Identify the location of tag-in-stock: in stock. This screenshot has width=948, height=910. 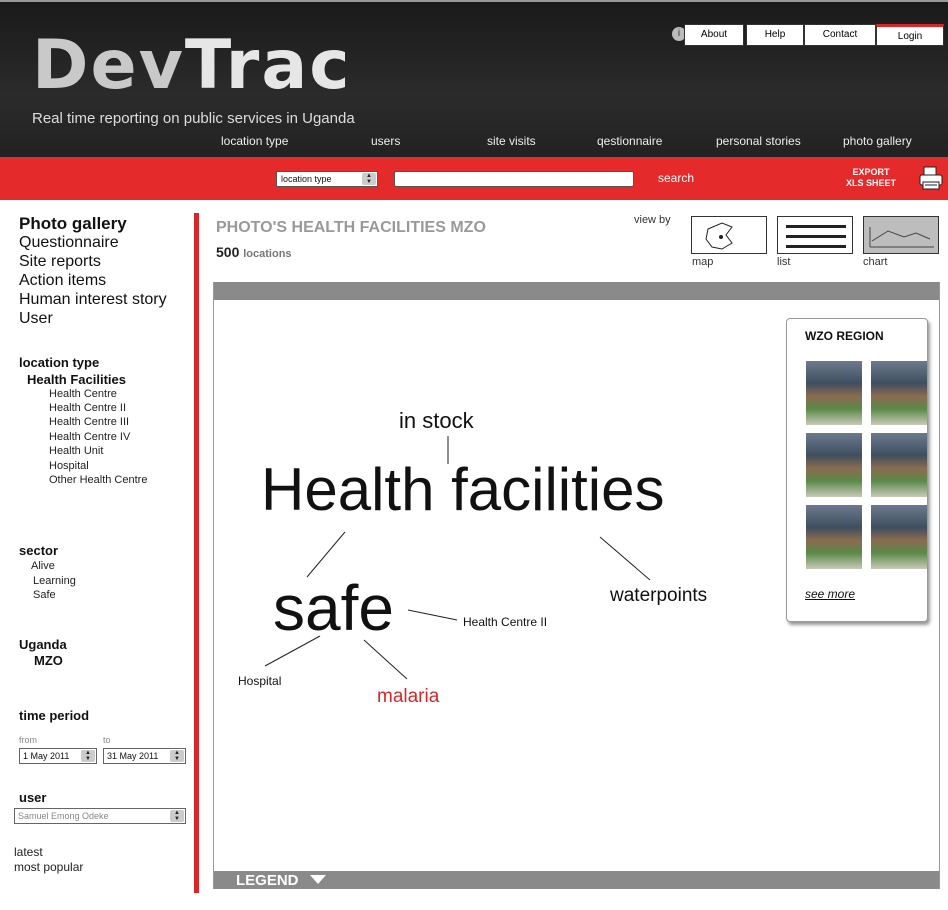
(436, 421).